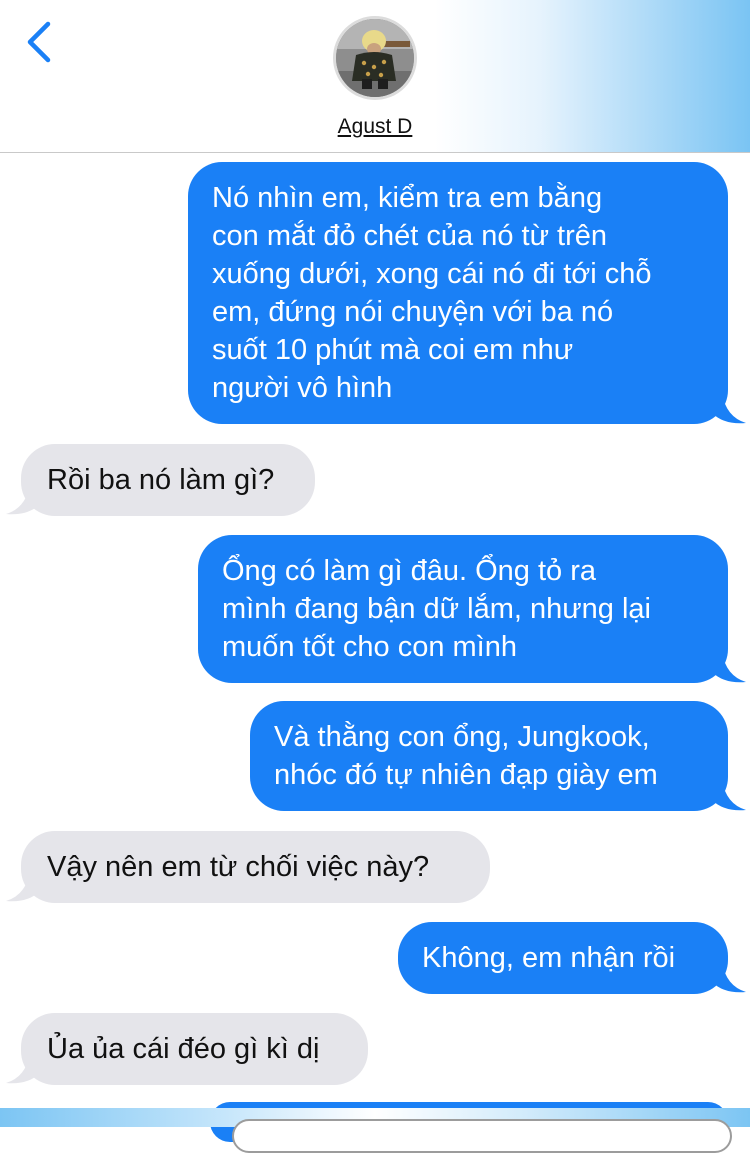 The height and width of the screenshot is (1153, 750). Describe the element at coordinates (168, 480) in the screenshot. I see `incoming-message: Rồi ba nó làm gì?` at that location.